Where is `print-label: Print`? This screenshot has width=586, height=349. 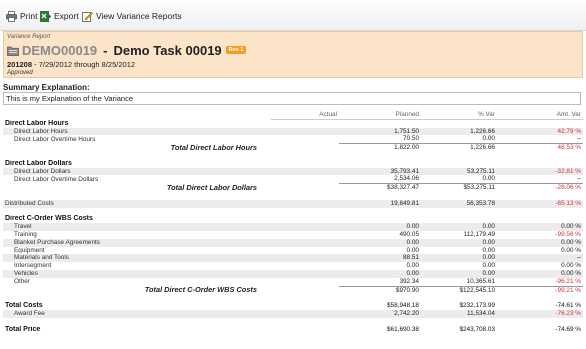 print-label: Print is located at coordinates (29, 16).